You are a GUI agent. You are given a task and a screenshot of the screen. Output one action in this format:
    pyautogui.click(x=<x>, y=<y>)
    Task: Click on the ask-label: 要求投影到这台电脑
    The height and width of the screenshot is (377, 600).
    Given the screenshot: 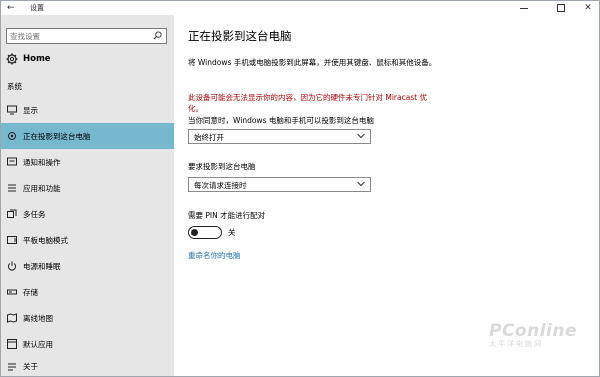 What is the action you would take?
    pyautogui.click(x=222, y=166)
    